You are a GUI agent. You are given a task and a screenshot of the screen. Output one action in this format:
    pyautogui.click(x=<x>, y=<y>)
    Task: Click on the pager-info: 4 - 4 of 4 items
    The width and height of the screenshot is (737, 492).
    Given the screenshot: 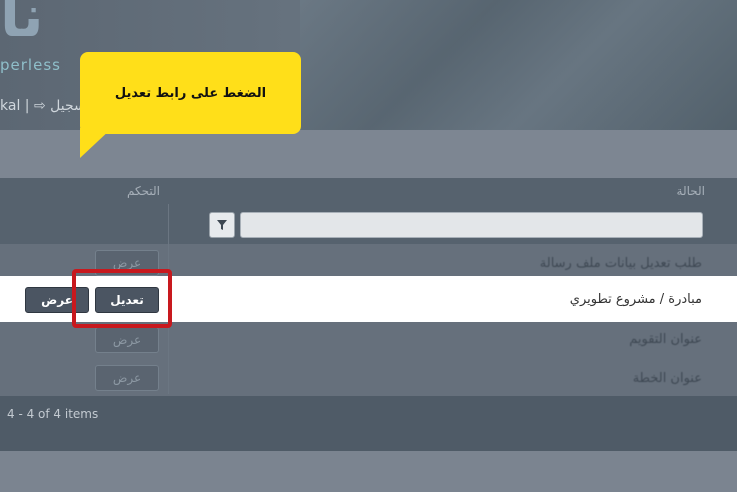 What is the action you would take?
    pyautogui.click(x=53, y=414)
    